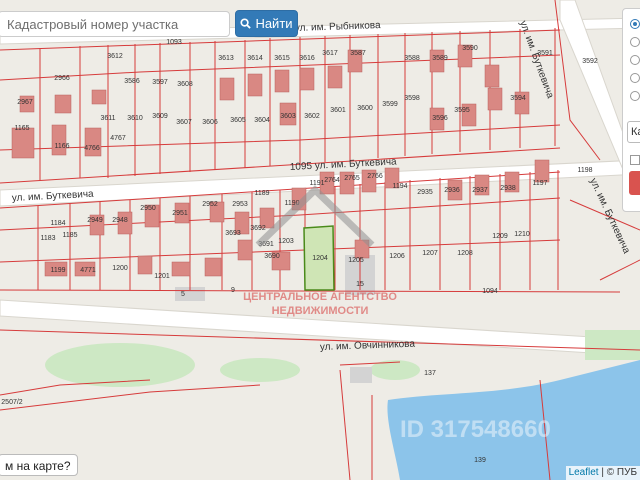 Image resolution: width=640 pixels, height=480 pixels. What do you see at coordinates (390, 104) in the screenshot?
I see `parcel-number: 3599` at bounding box center [390, 104].